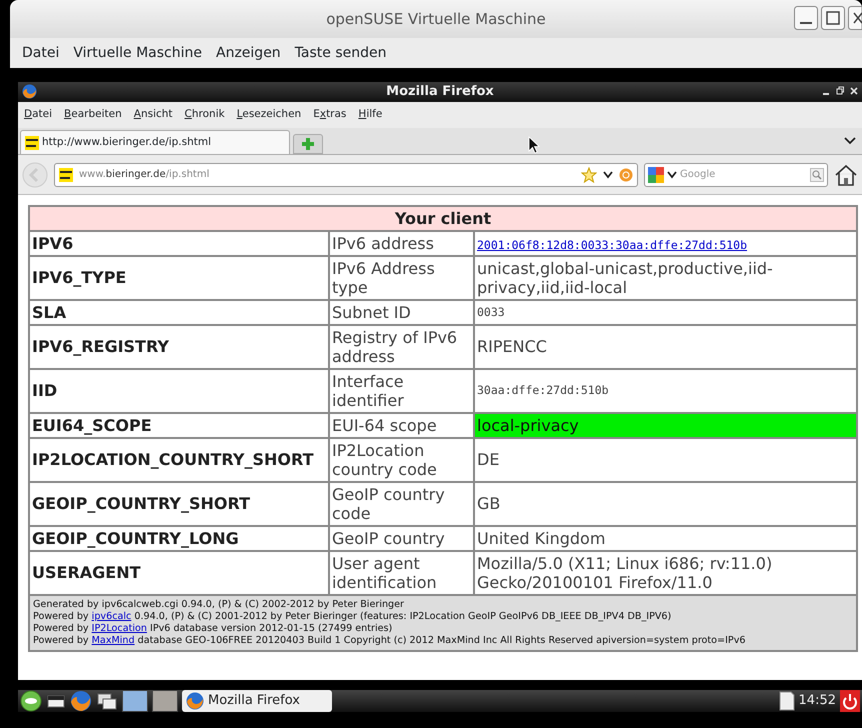 This screenshot has width=862, height=728. Describe the element at coordinates (665, 504) in the screenshot. I see `table-cell: GB` at that location.